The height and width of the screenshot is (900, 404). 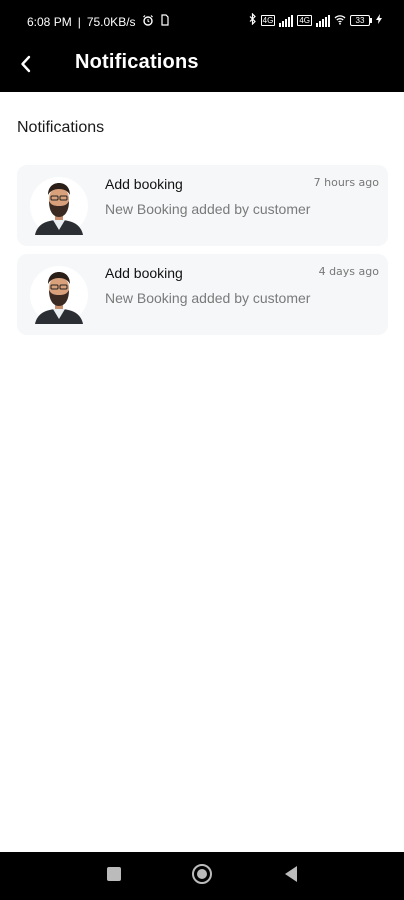 What do you see at coordinates (165, 21) in the screenshot?
I see `sim-icon` at bounding box center [165, 21].